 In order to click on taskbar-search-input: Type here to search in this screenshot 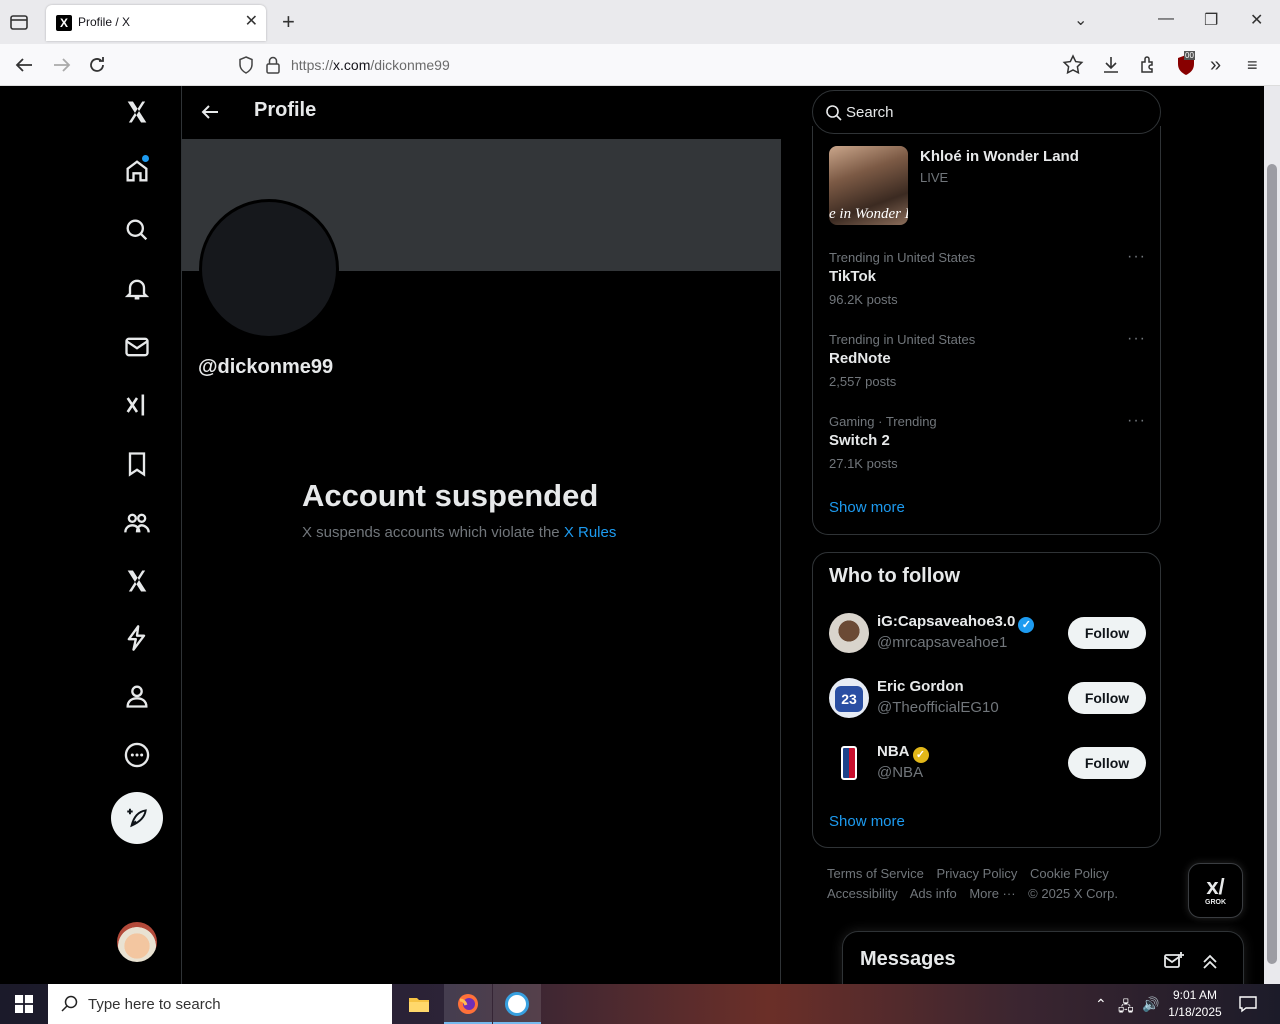, I will do `click(220, 1004)`.